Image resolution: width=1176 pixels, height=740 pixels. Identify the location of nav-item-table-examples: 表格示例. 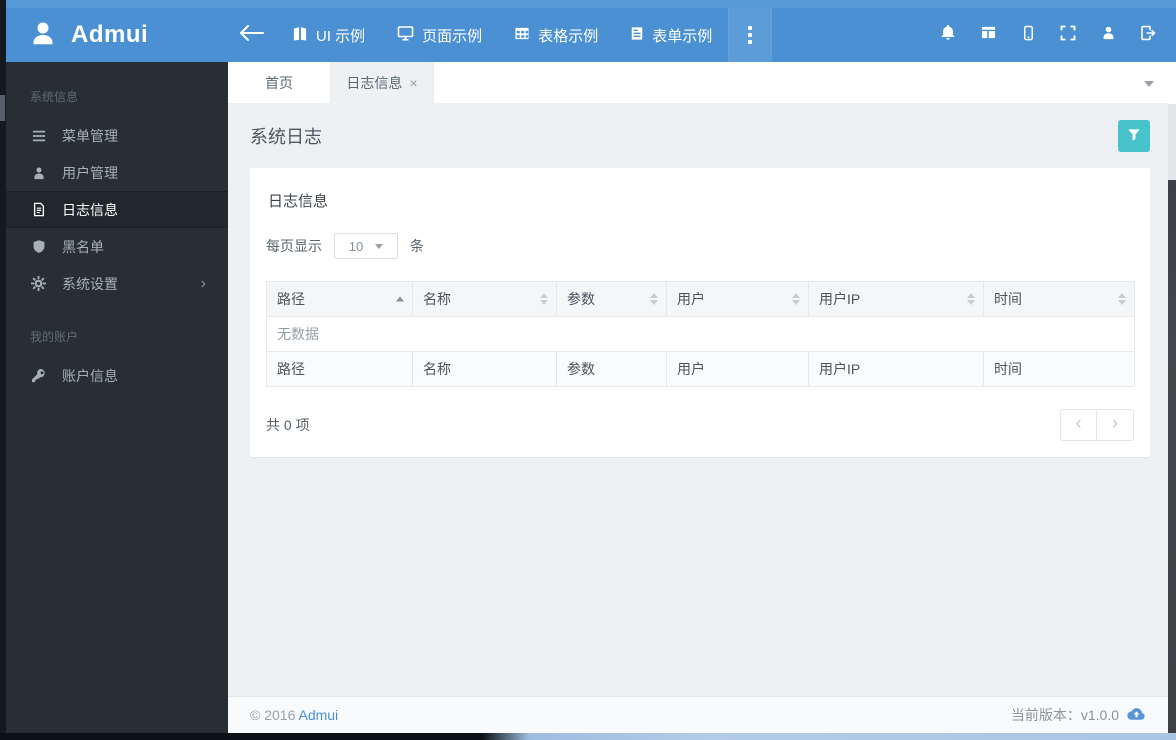
(556, 35).